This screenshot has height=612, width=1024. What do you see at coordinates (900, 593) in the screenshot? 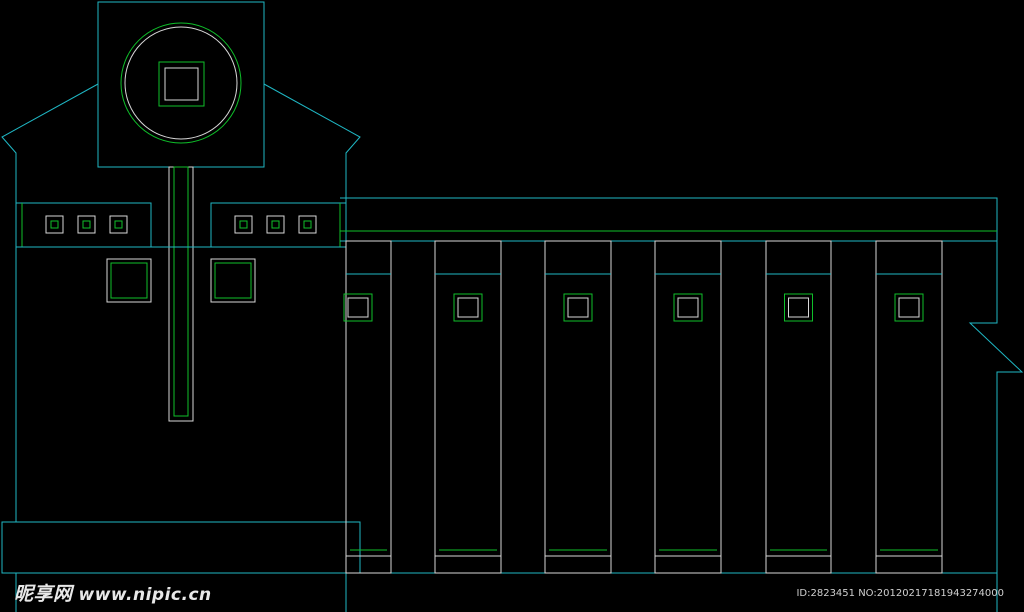
I see `image-id-label: ID:2823451 NO:20120217181943274000` at bounding box center [900, 593].